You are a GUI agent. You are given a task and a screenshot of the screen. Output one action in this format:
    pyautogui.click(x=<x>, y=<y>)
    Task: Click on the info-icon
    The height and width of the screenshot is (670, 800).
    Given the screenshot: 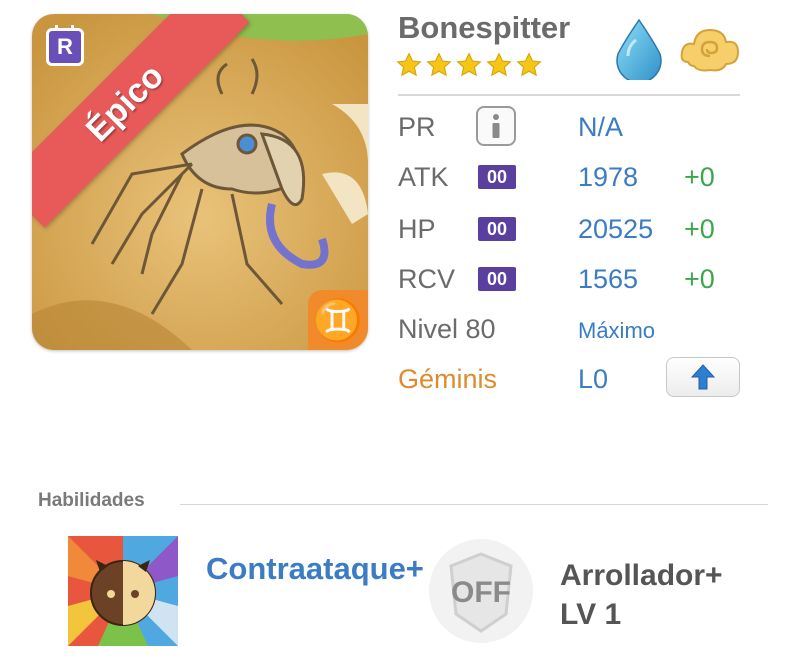 What is the action you would take?
    pyautogui.click(x=496, y=126)
    